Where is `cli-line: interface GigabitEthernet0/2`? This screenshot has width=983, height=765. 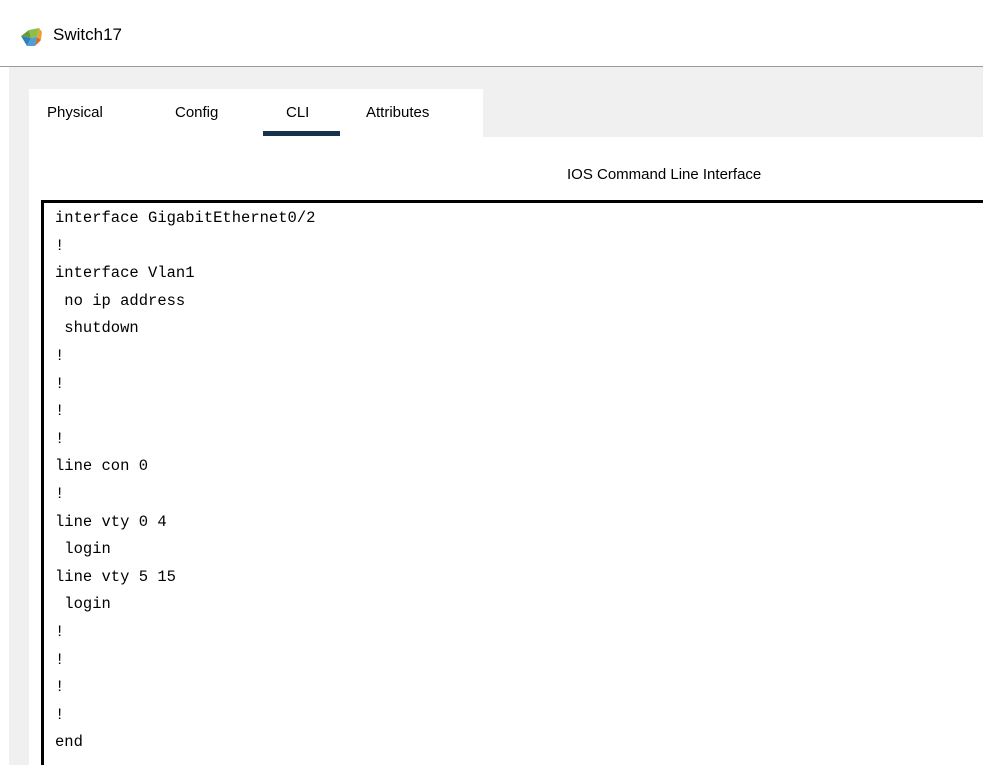
cli-line: interface GigabitEthernet0/2 is located at coordinates (185, 218).